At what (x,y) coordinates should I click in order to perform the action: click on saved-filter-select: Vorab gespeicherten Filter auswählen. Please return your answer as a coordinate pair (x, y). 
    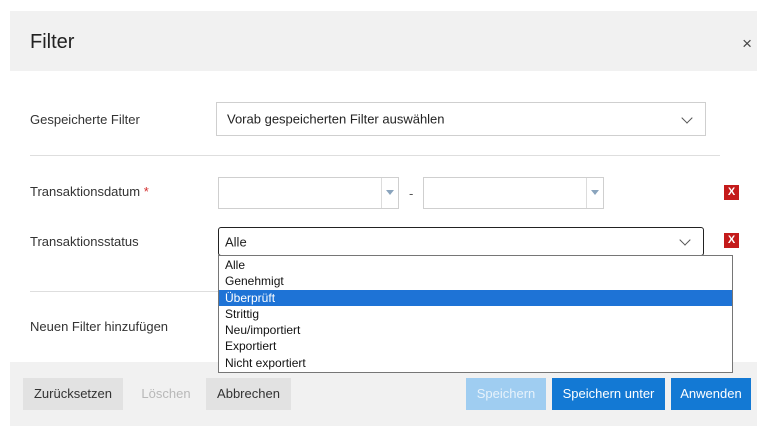
    Looking at the image, I should click on (461, 119).